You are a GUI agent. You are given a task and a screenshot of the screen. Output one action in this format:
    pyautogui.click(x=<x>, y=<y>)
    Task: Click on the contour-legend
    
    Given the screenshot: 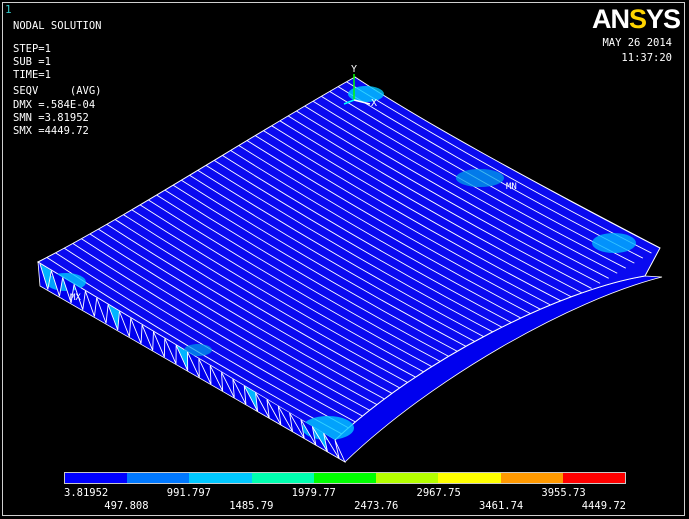 What is the action you would take?
    pyautogui.click(x=345, y=478)
    